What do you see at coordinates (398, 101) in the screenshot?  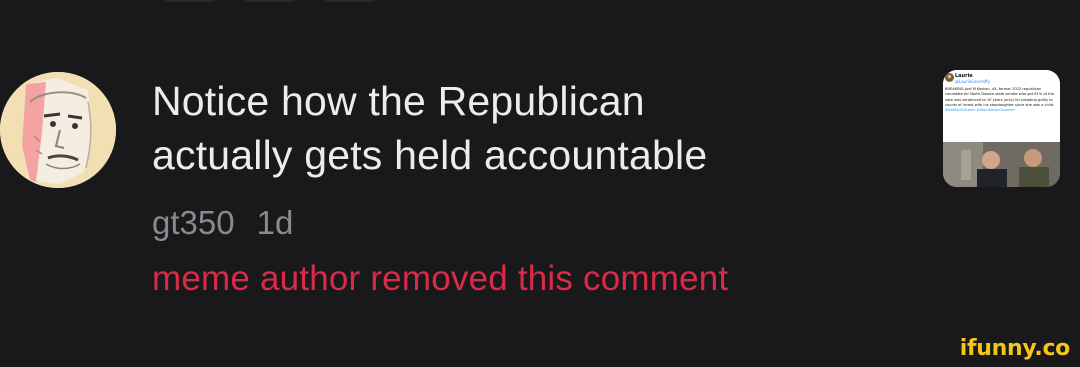 I see `comment-text-line: Notice how the Republican` at bounding box center [398, 101].